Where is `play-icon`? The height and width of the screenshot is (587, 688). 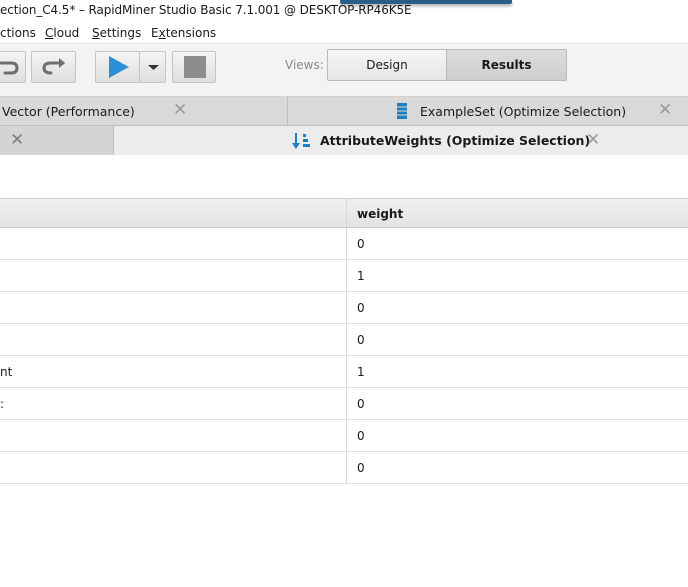
play-icon is located at coordinates (119, 67).